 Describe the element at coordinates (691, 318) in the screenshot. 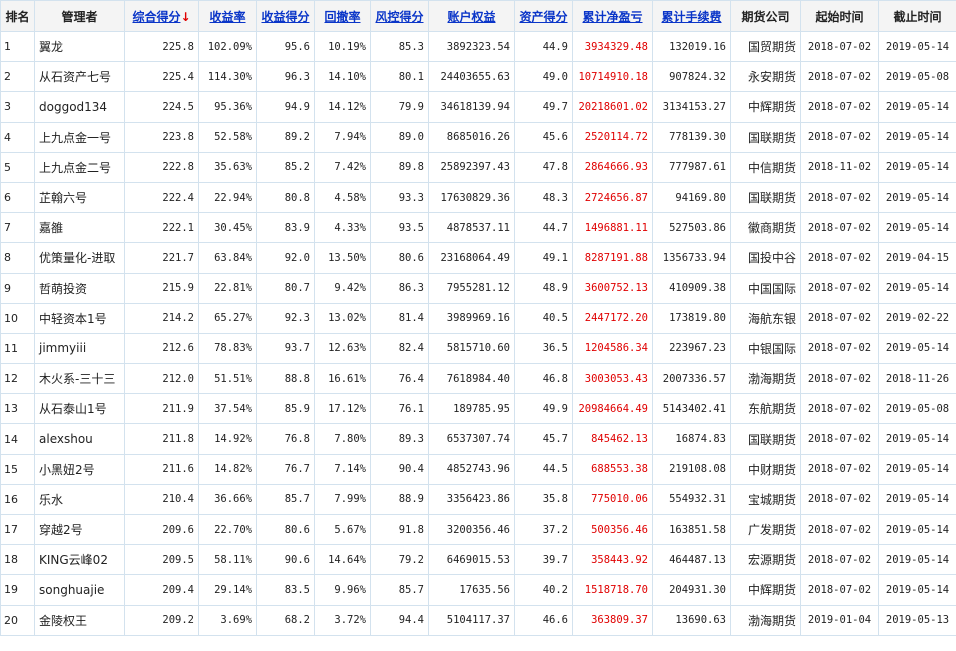

I see `cumulative-fee-cell: 173819.80` at that location.